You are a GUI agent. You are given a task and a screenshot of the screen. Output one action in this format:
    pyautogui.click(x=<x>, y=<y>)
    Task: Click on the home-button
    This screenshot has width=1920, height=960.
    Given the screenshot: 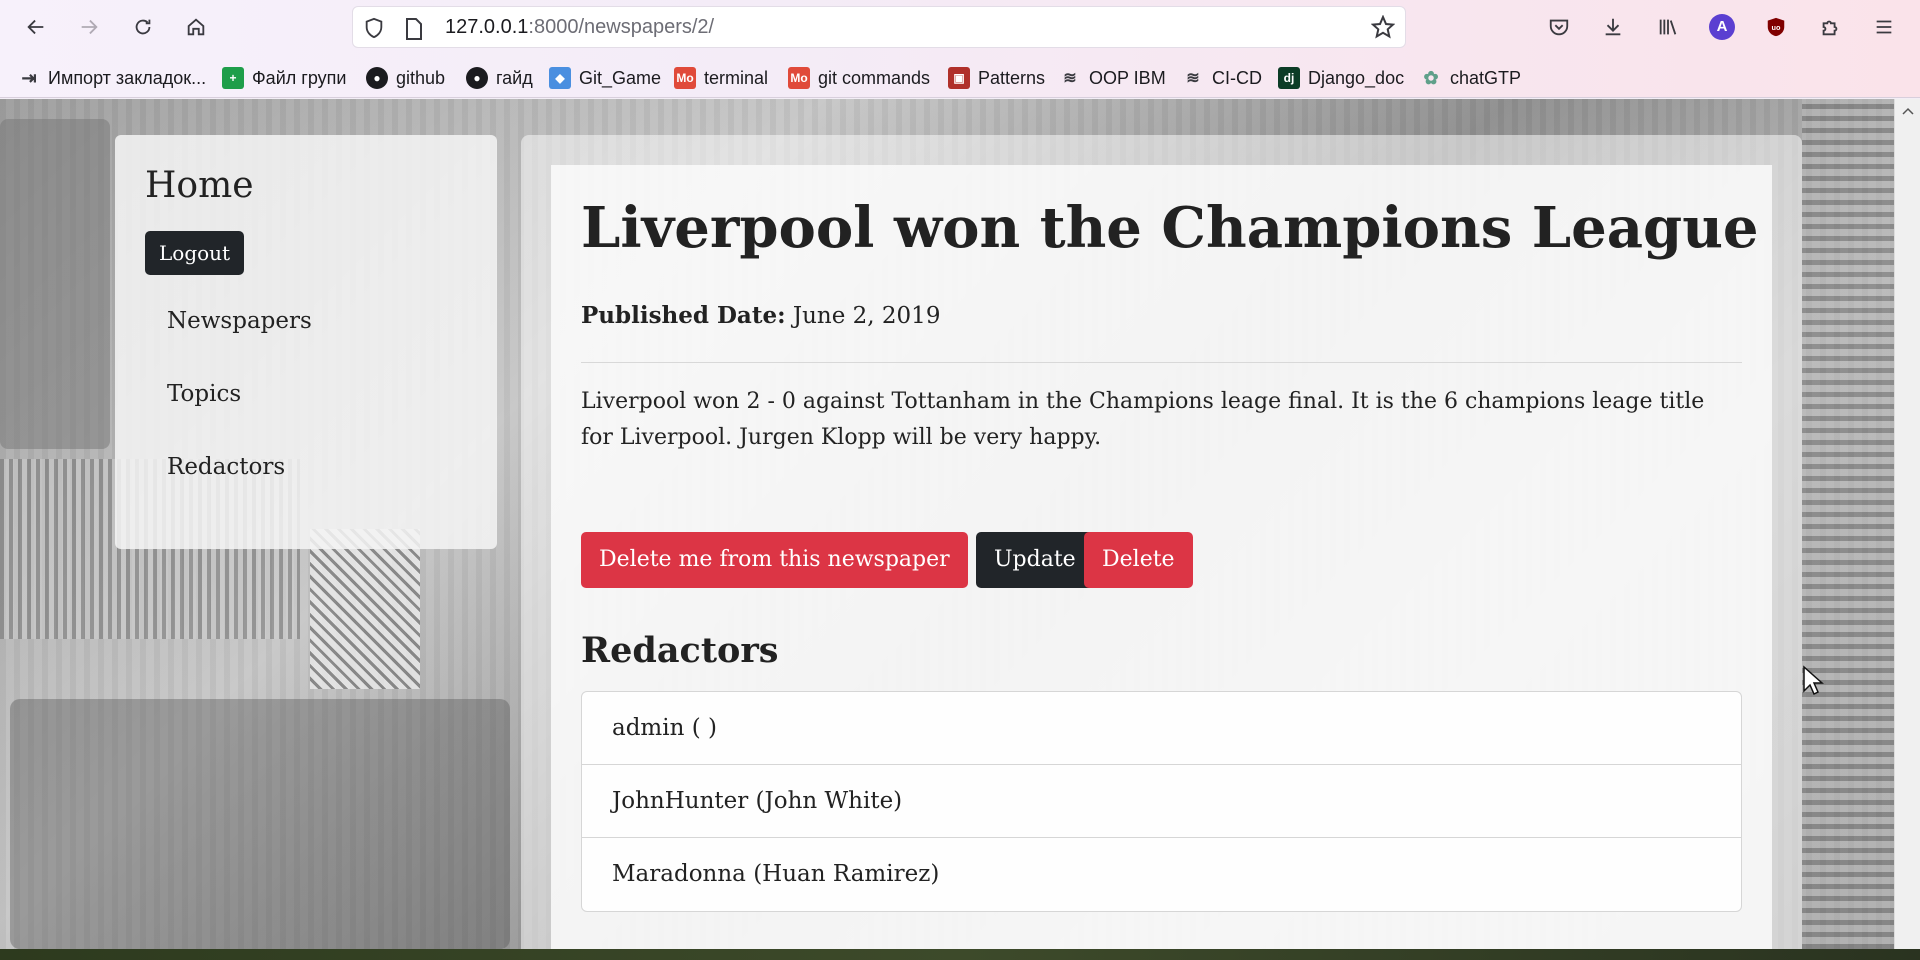 What is the action you would take?
    pyautogui.click(x=196, y=27)
    